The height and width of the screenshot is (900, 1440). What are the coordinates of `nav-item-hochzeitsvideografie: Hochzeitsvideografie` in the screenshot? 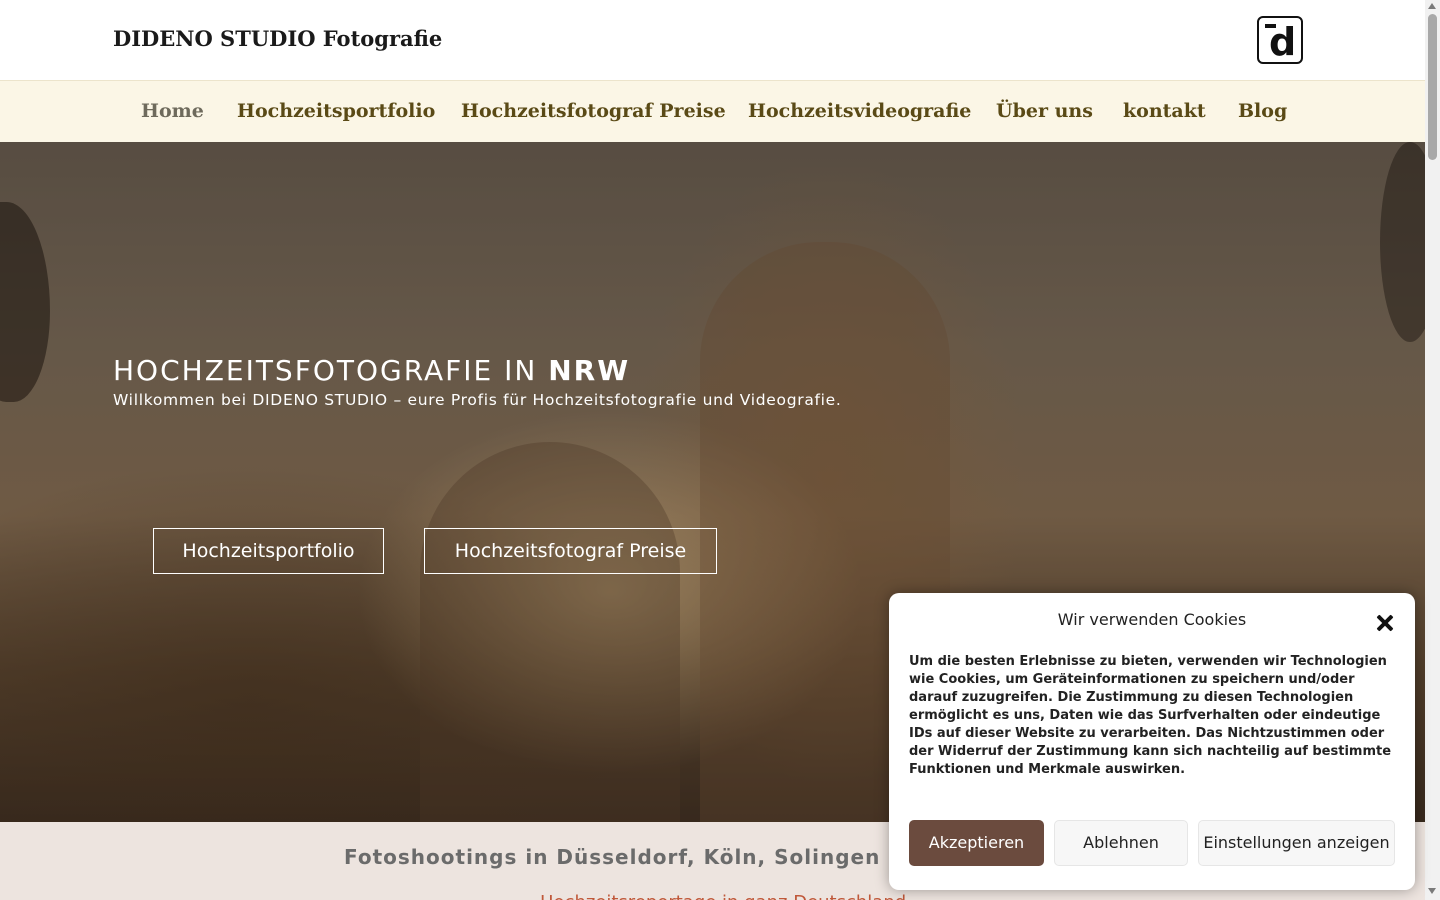 It's located at (859, 111).